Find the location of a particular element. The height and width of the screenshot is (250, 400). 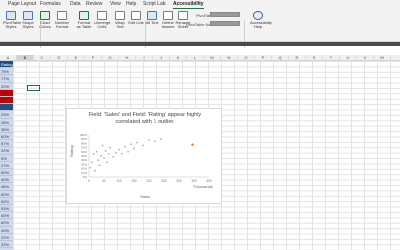

chart-colors-icon is located at coordinates (45, 15).